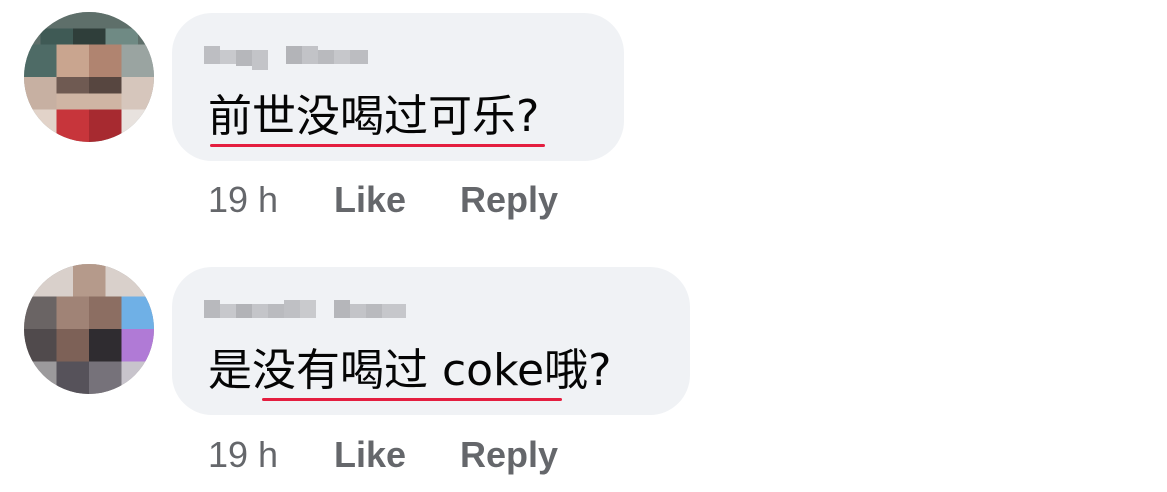 The width and height of the screenshot is (1167, 492). Describe the element at coordinates (528, 116) in the screenshot. I see `comment-text-suffix: ?` at that location.